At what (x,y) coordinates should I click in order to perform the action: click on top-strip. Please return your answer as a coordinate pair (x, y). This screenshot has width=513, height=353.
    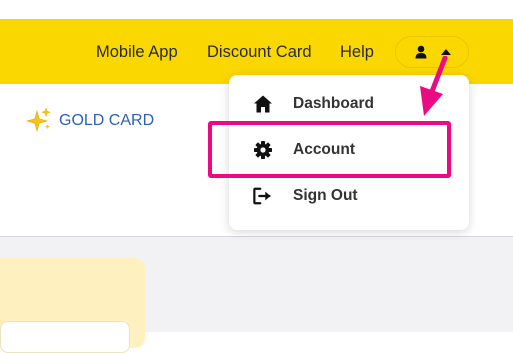
    Looking at the image, I should click on (256, 9).